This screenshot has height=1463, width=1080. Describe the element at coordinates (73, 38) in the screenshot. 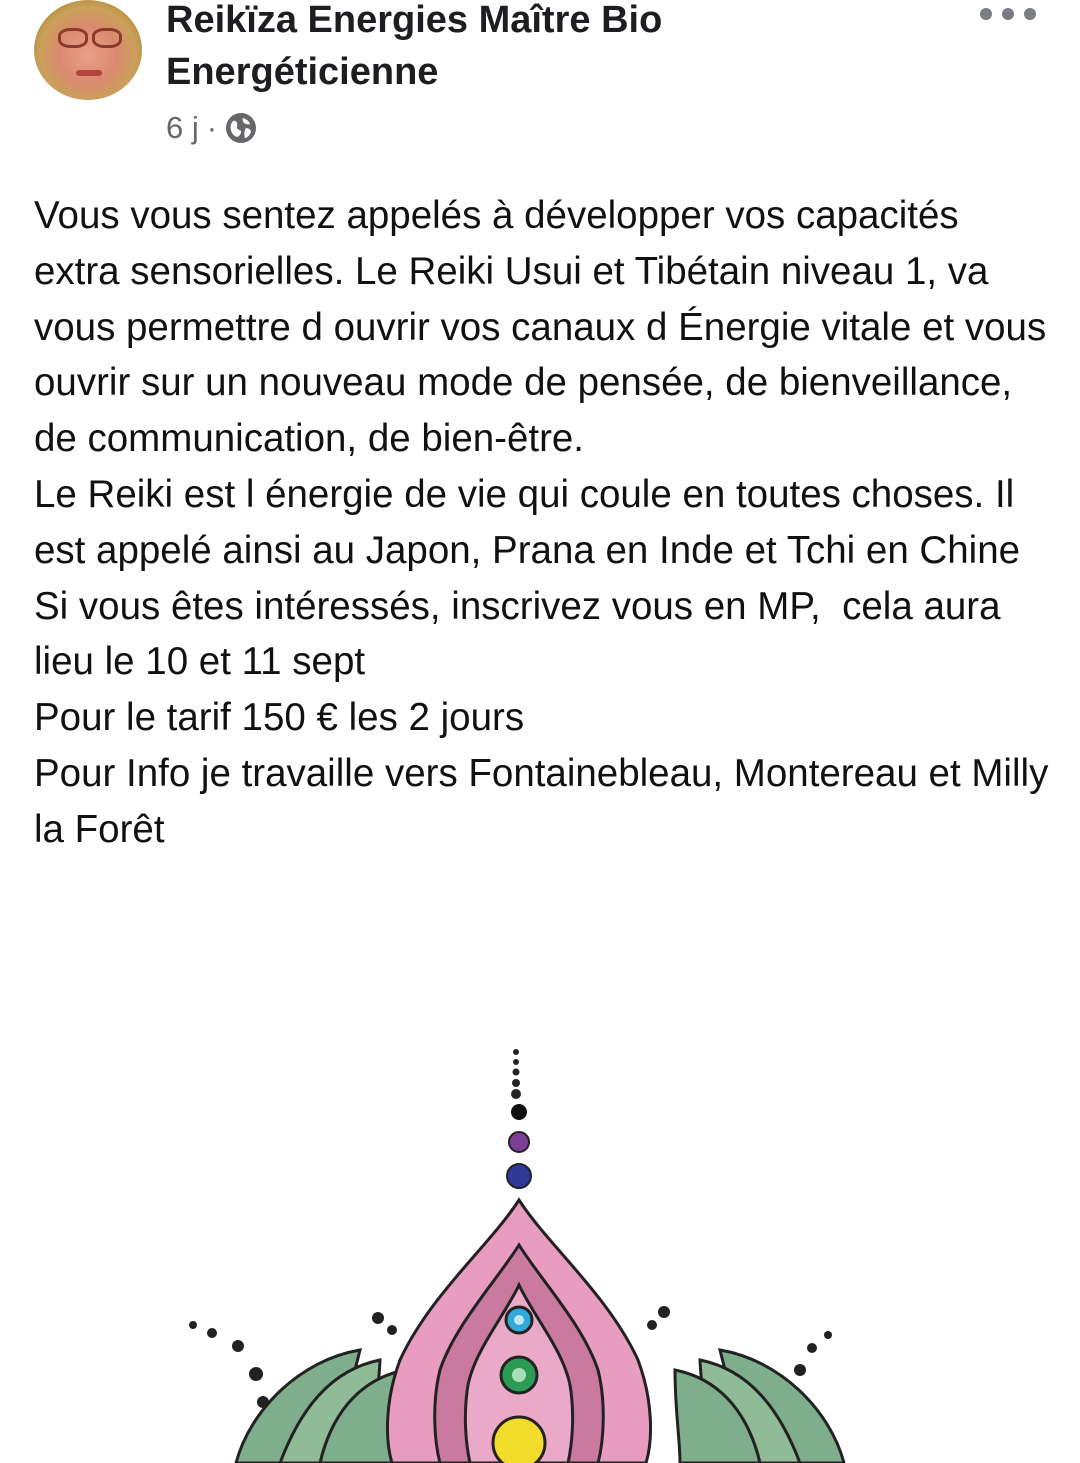

I see `avatar-glasses-left` at that location.